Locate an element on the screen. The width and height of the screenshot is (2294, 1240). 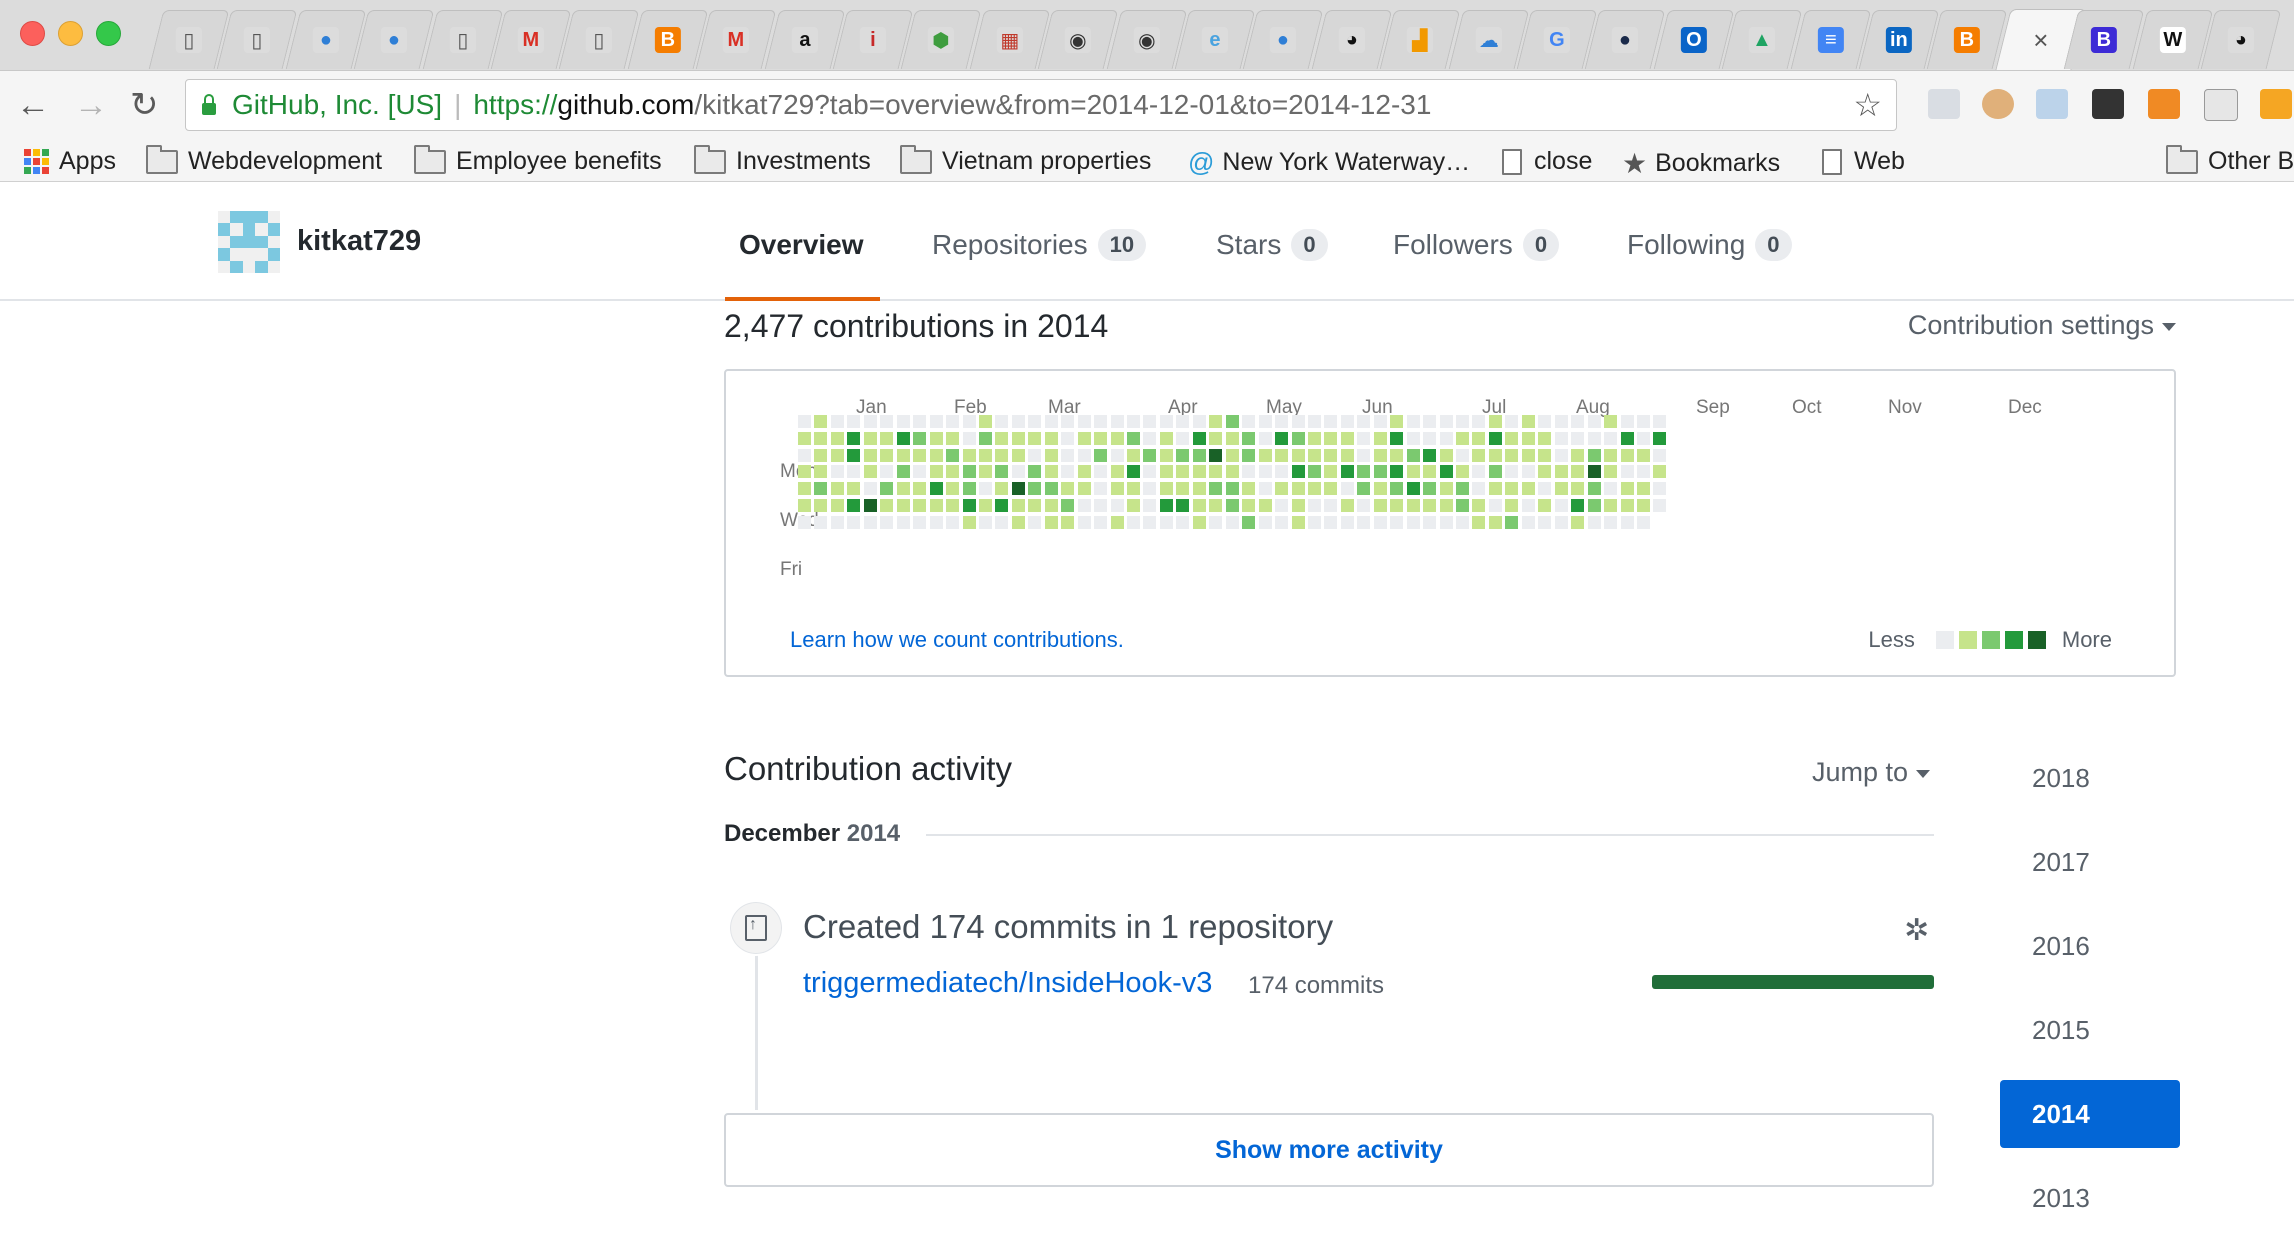
contribution-settings-dropdown: Contribution settings is located at coordinates (2042, 325).